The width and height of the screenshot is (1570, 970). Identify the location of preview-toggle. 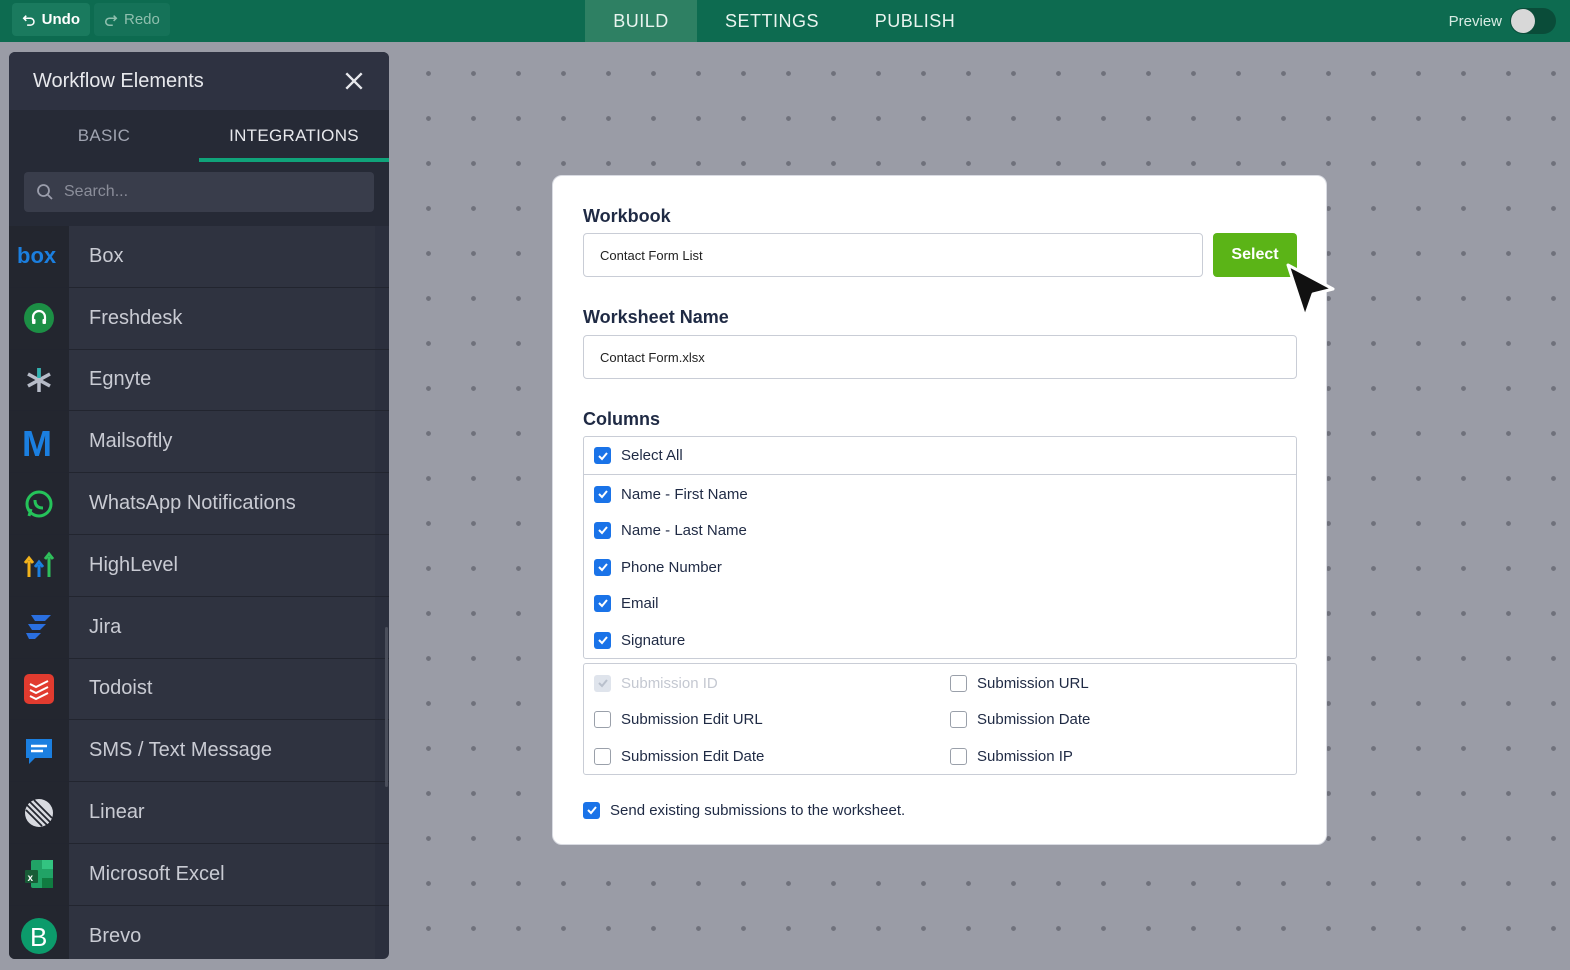
(1533, 21).